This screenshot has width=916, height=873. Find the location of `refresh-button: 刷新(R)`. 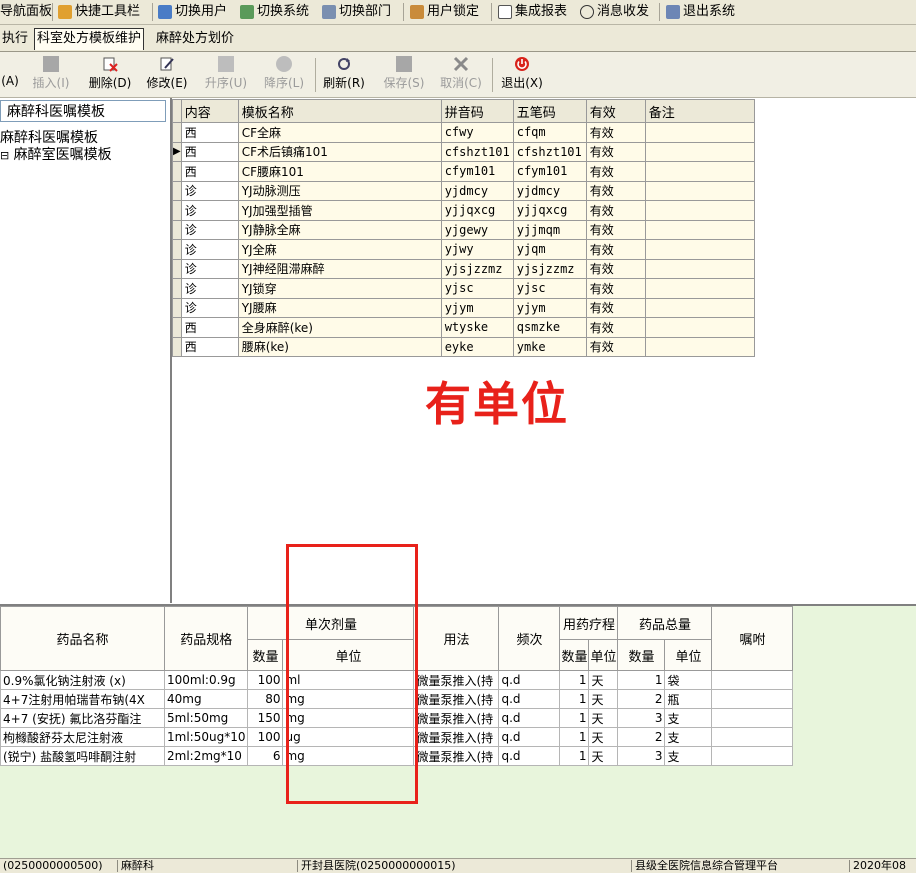

refresh-button: 刷新(R) is located at coordinates (344, 75).